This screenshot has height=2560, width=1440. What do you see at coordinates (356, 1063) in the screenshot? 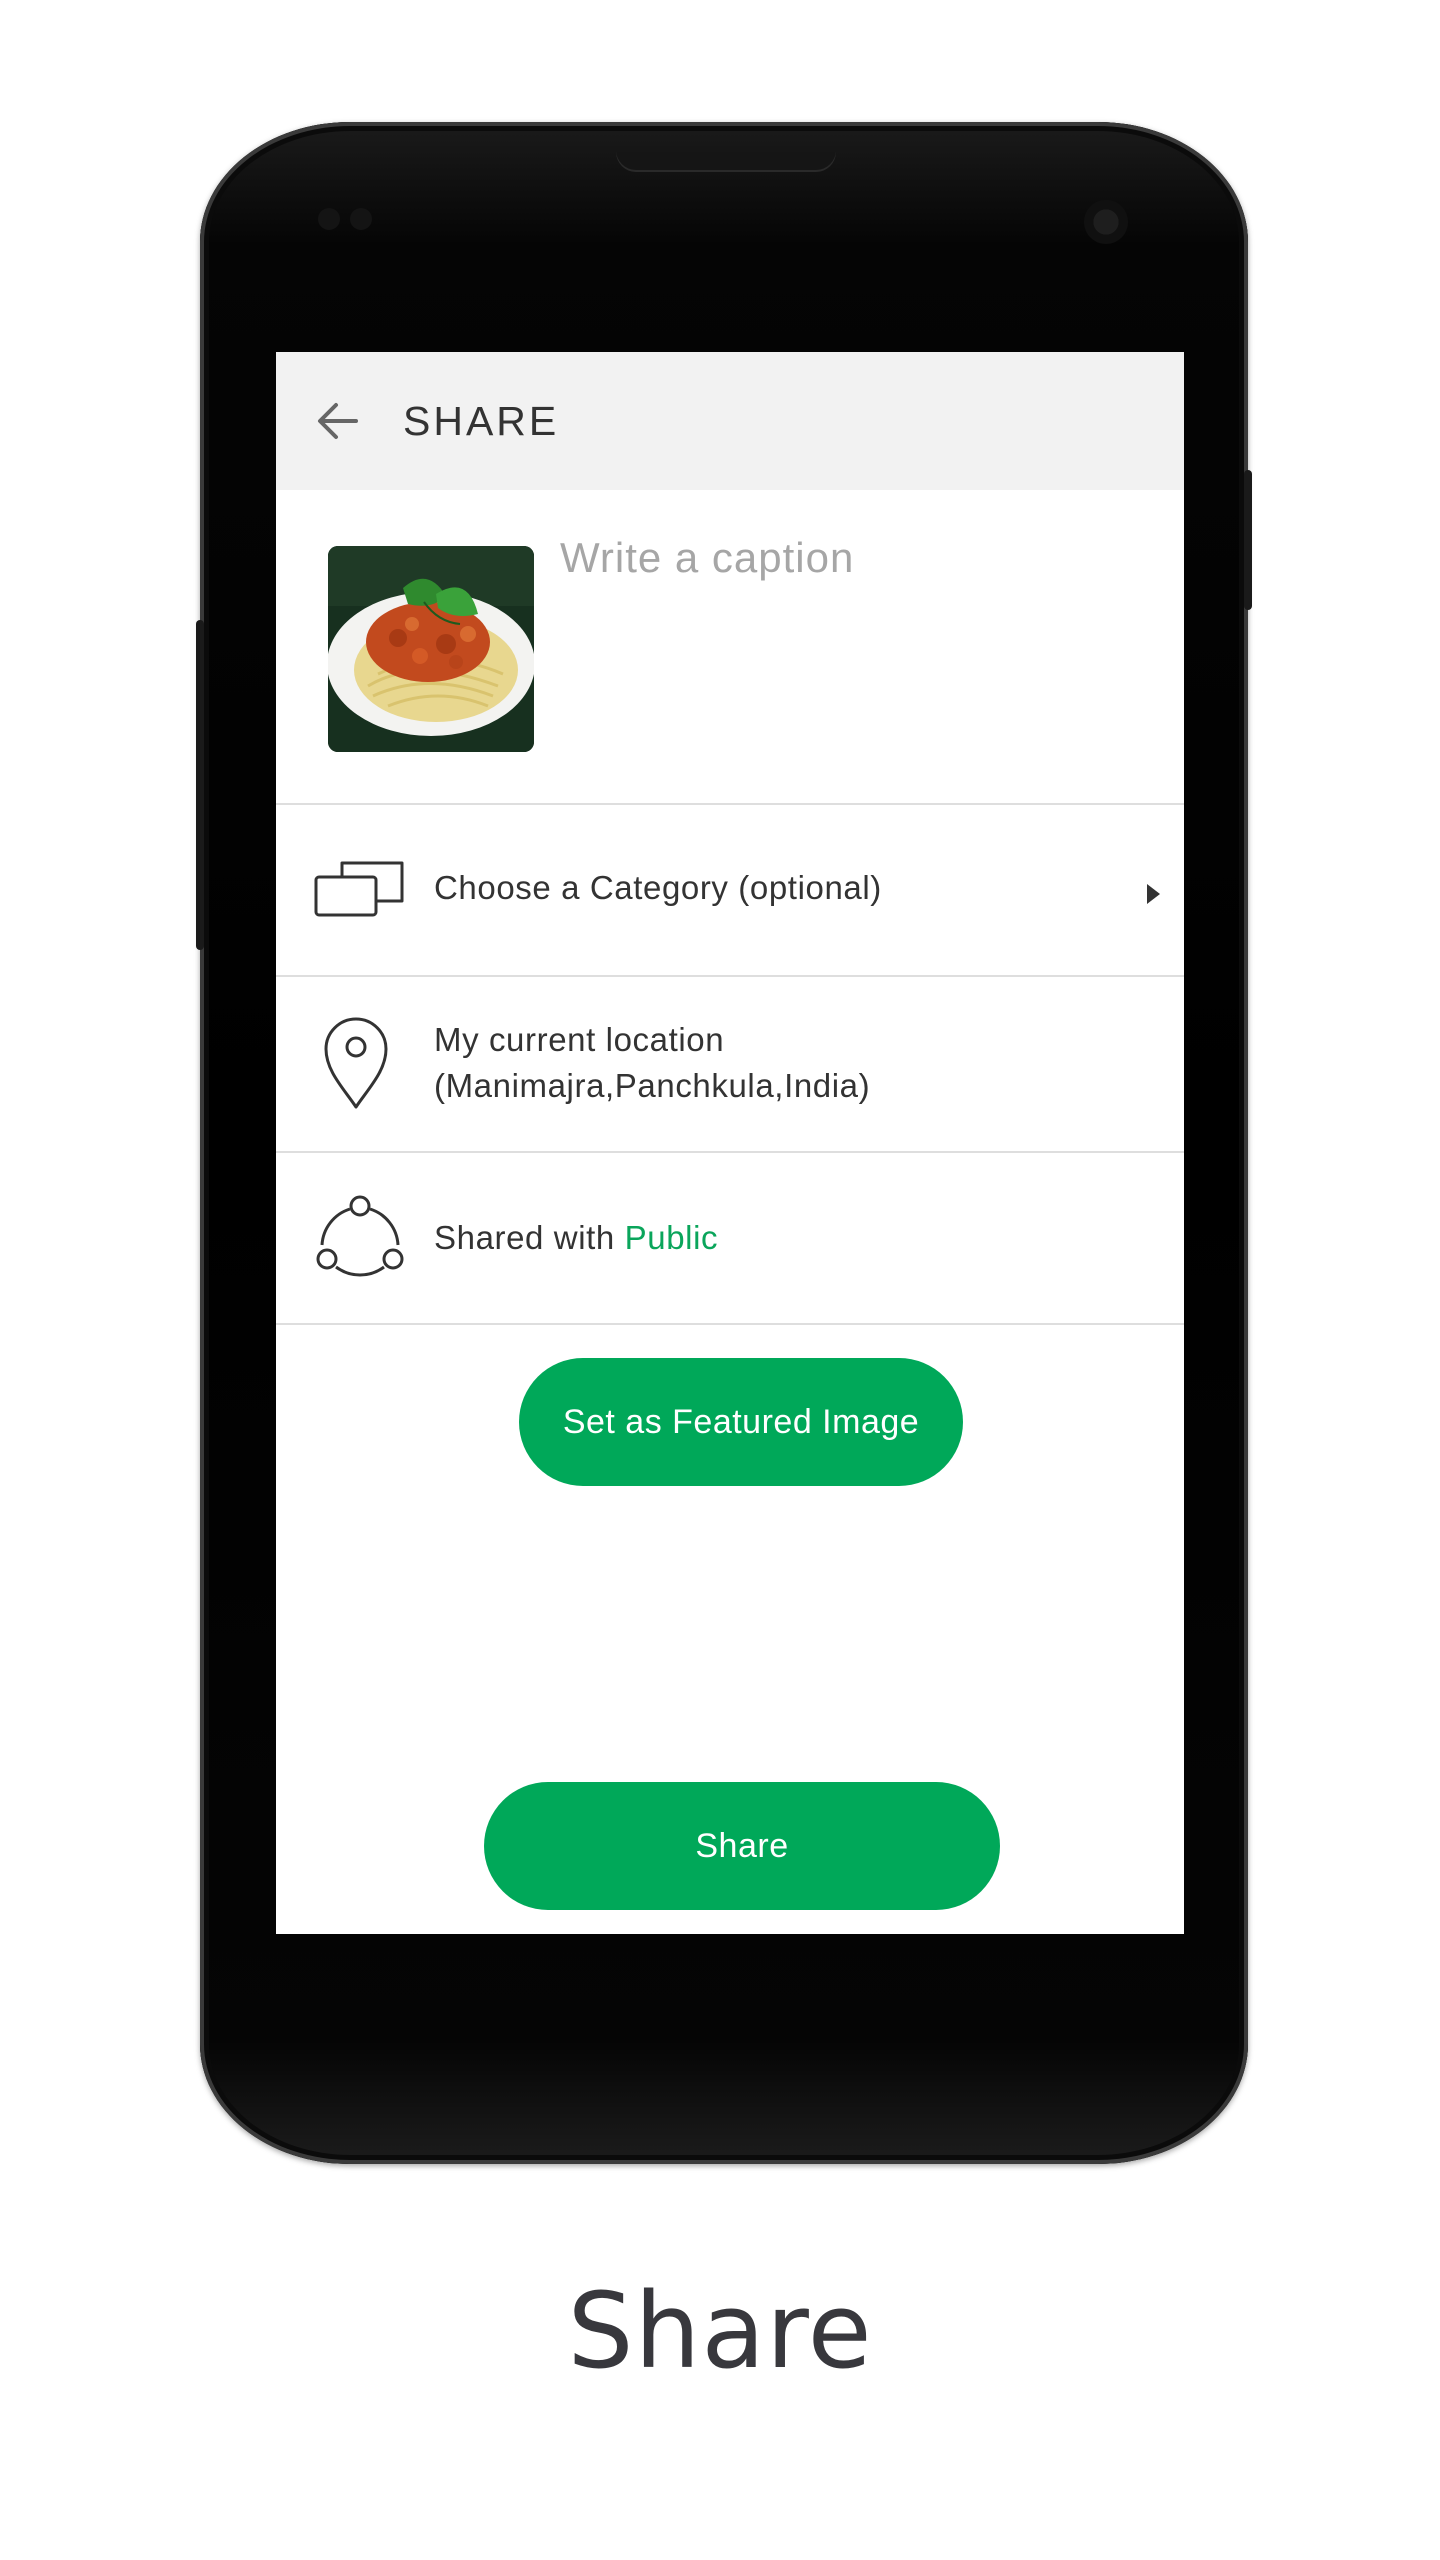
I see `location-pin-icon` at bounding box center [356, 1063].